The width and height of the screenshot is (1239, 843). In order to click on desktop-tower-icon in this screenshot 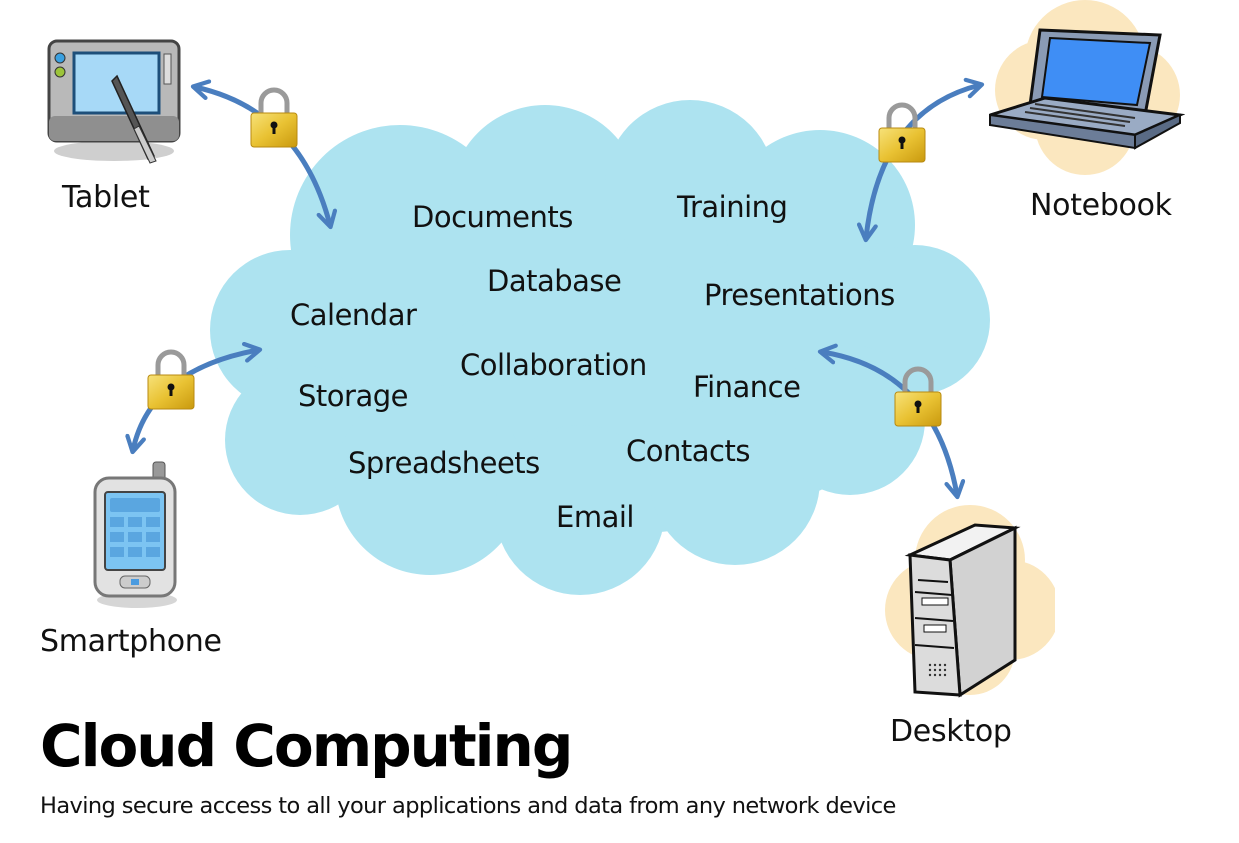, I will do `click(970, 601)`.